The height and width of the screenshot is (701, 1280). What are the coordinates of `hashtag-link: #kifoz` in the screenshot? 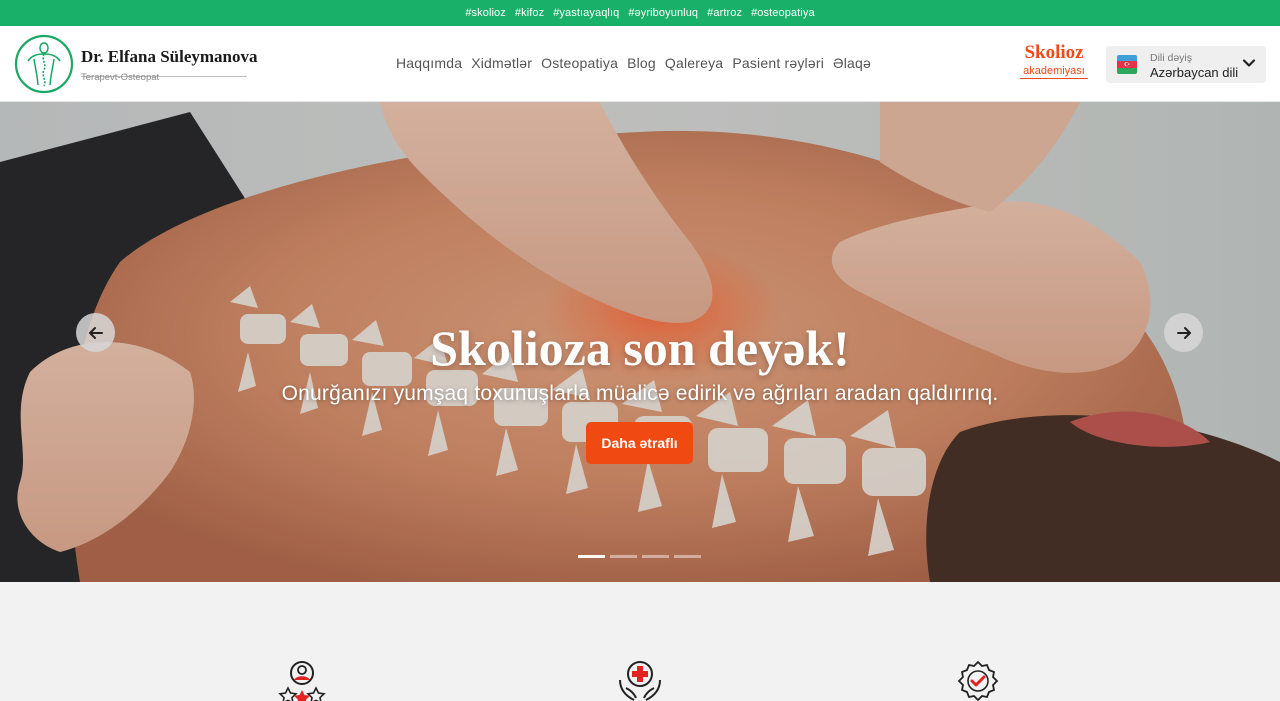 It's located at (529, 13).